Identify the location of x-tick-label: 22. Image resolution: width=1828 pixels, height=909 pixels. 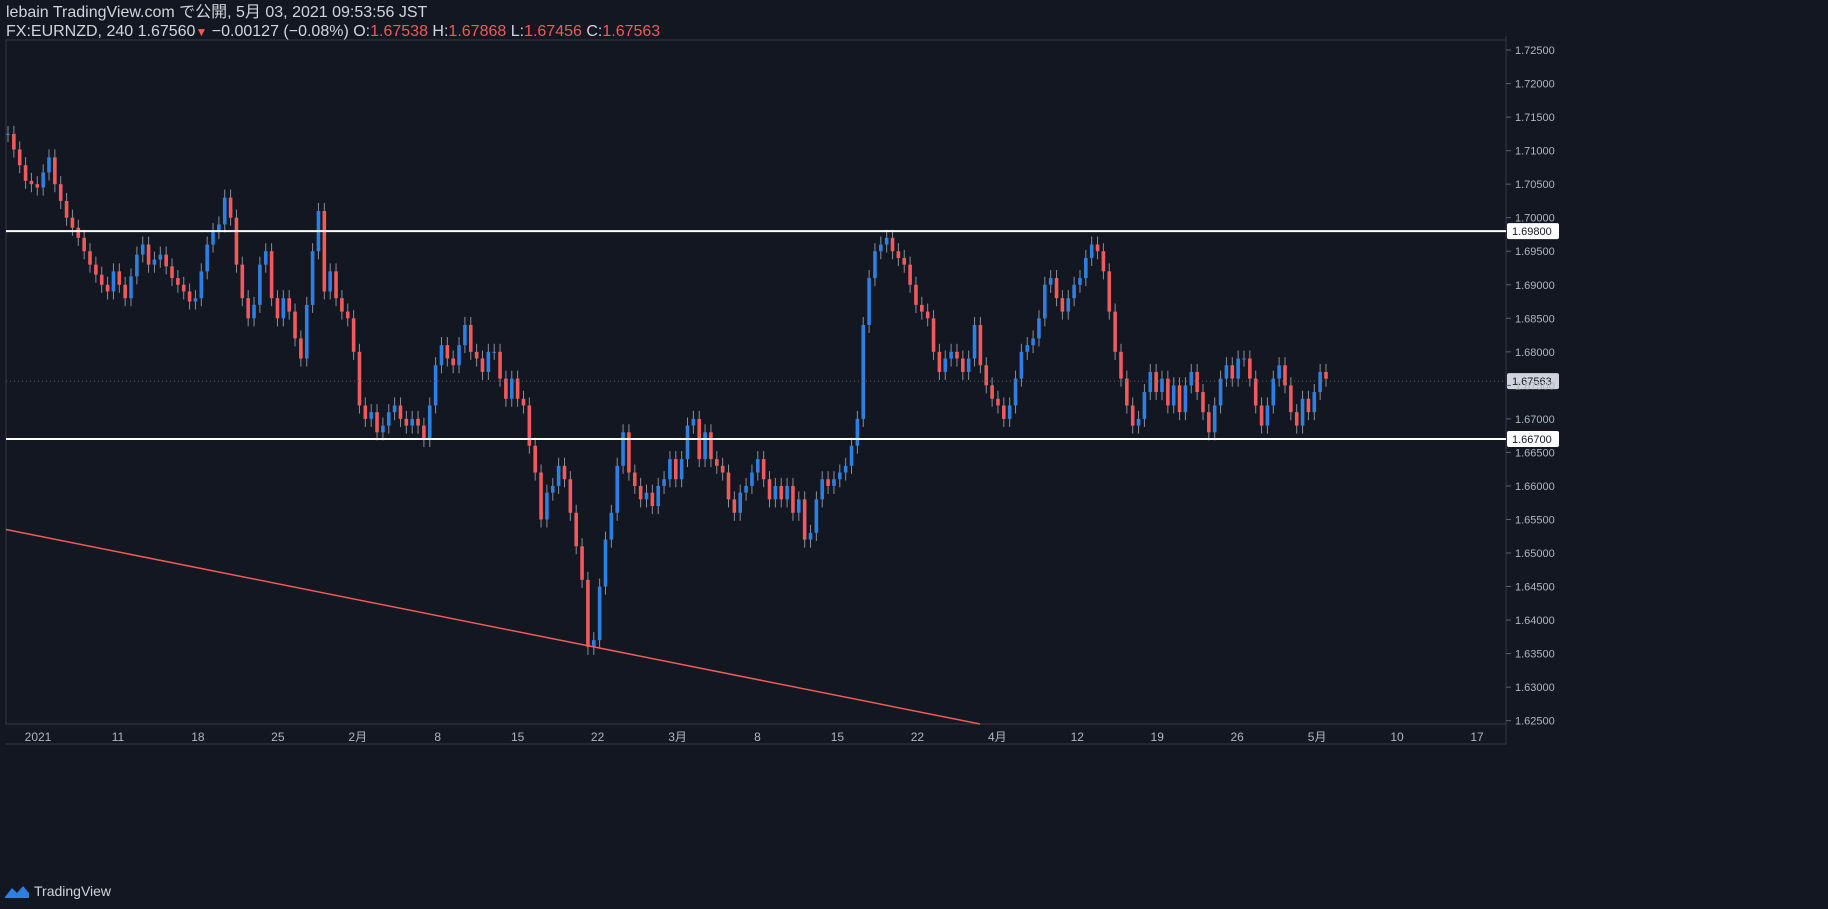
(598, 737).